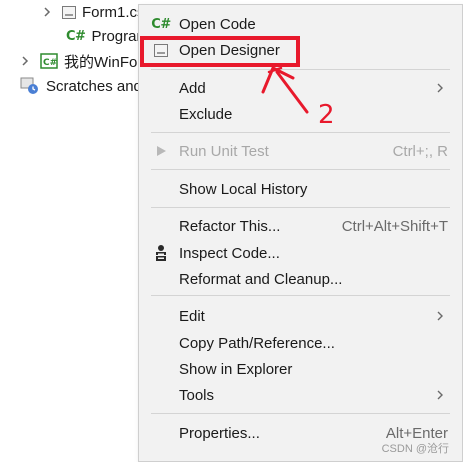 The width and height of the screenshot is (463, 462). Describe the element at coordinates (285, 90) in the screenshot. I see `annotation-arrow-icon` at that location.